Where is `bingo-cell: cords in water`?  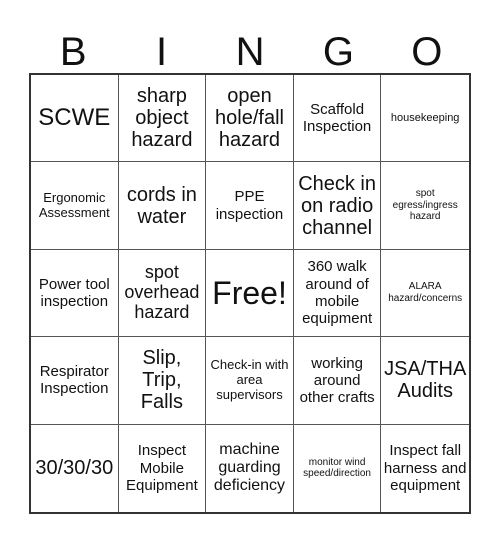 bingo-cell: cords in water is located at coordinates (162, 206).